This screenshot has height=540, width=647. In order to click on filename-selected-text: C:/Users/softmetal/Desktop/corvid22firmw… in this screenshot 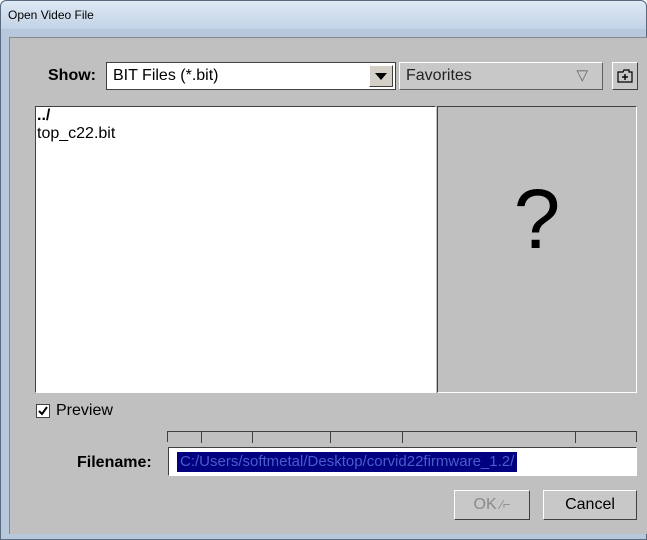, I will do `click(347, 462)`.